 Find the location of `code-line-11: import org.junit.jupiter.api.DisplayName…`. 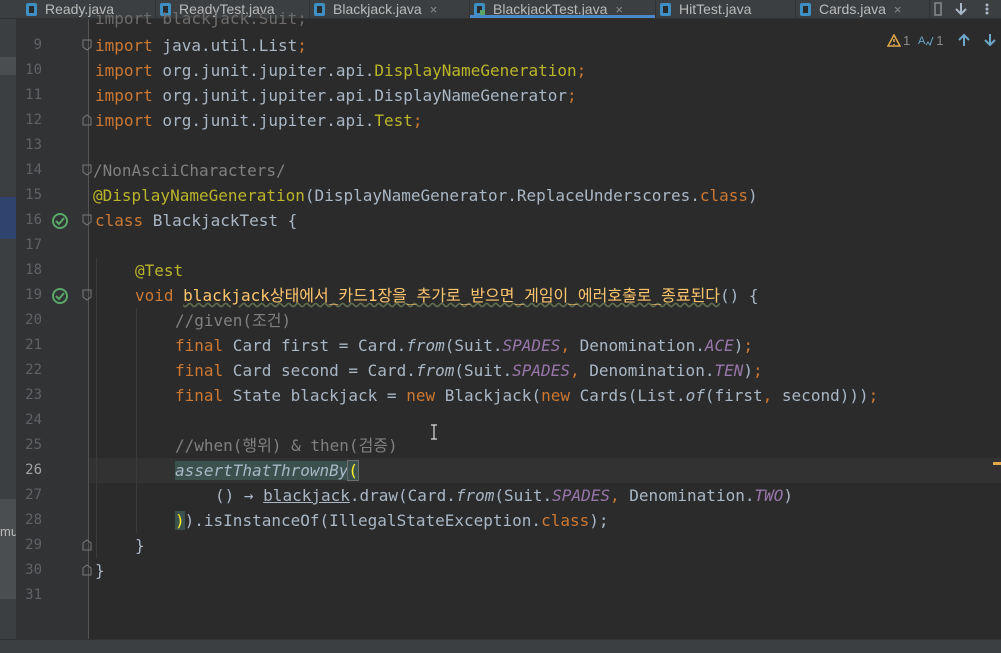

code-line-11: import org.junit.jupiter.api.DisplayName… is located at coordinates (336, 95).